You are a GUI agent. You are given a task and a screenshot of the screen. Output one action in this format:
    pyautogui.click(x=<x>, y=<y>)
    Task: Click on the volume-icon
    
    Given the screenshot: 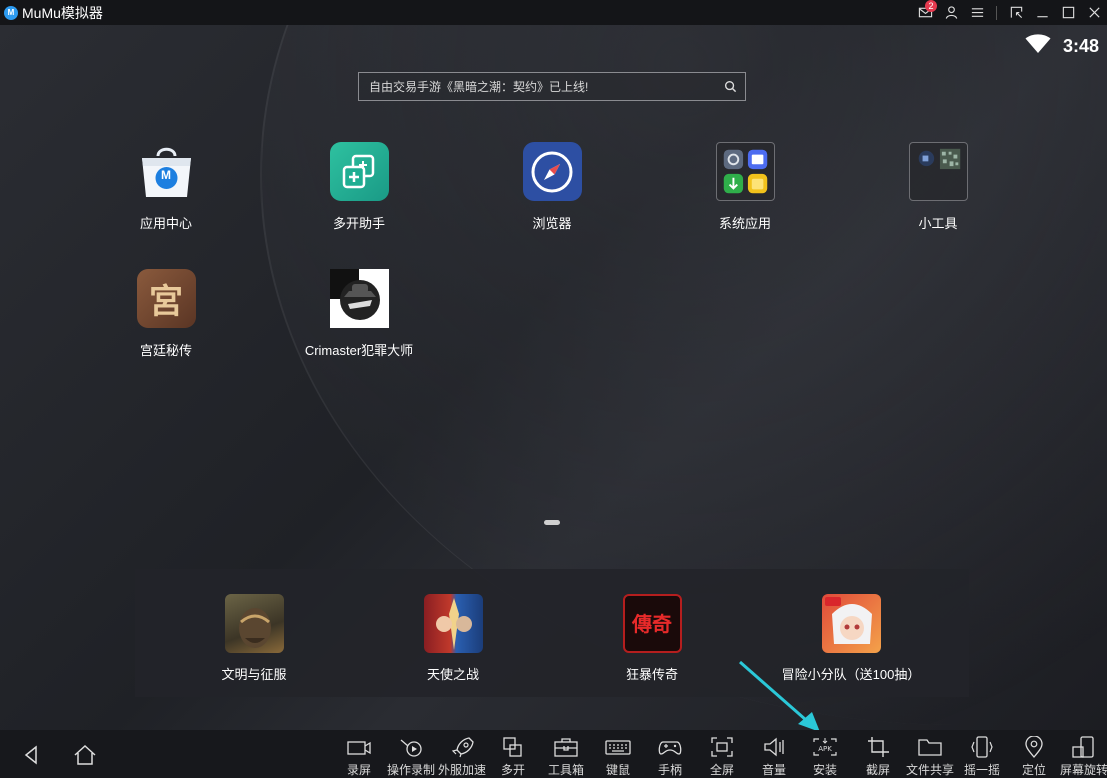 What is the action you would take?
    pyautogui.click(x=774, y=747)
    